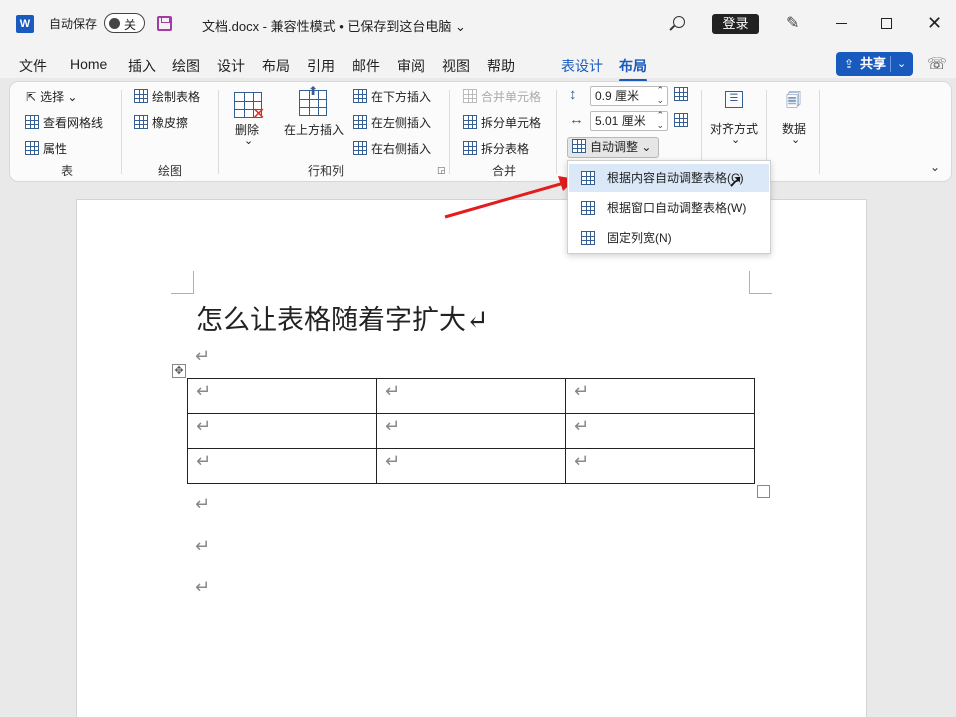  I want to click on share-icon: ⇪, so click(849, 64).